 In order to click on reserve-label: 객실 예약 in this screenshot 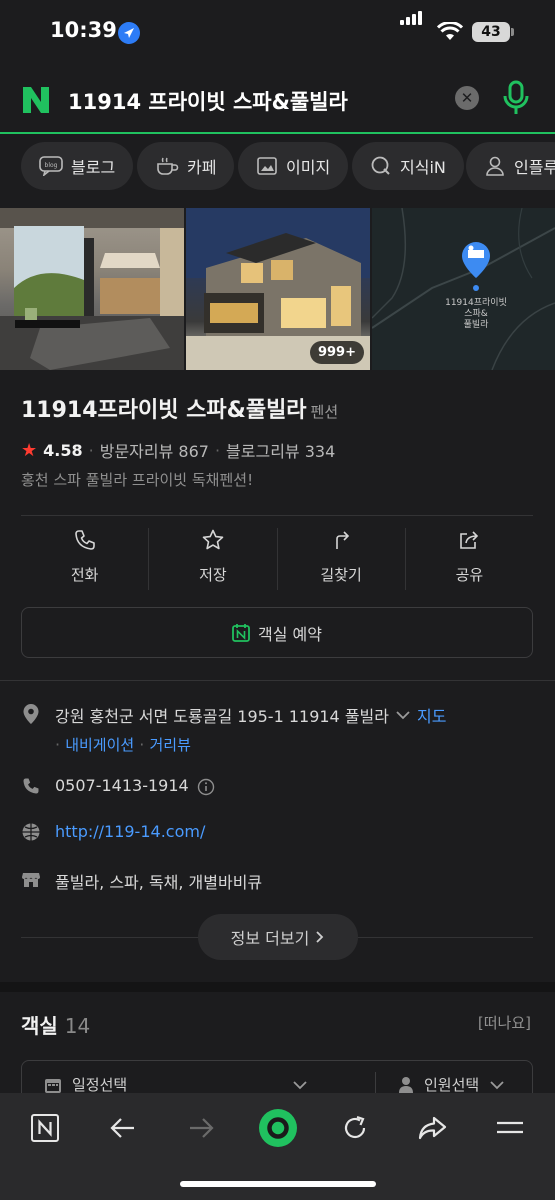, I will do `click(290, 634)`.